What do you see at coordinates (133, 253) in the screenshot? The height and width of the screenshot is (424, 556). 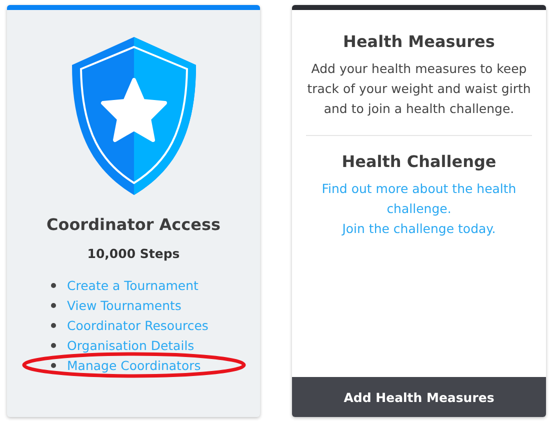 I see `card-subtitle: 10,000 Steps` at bounding box center [133, 253].